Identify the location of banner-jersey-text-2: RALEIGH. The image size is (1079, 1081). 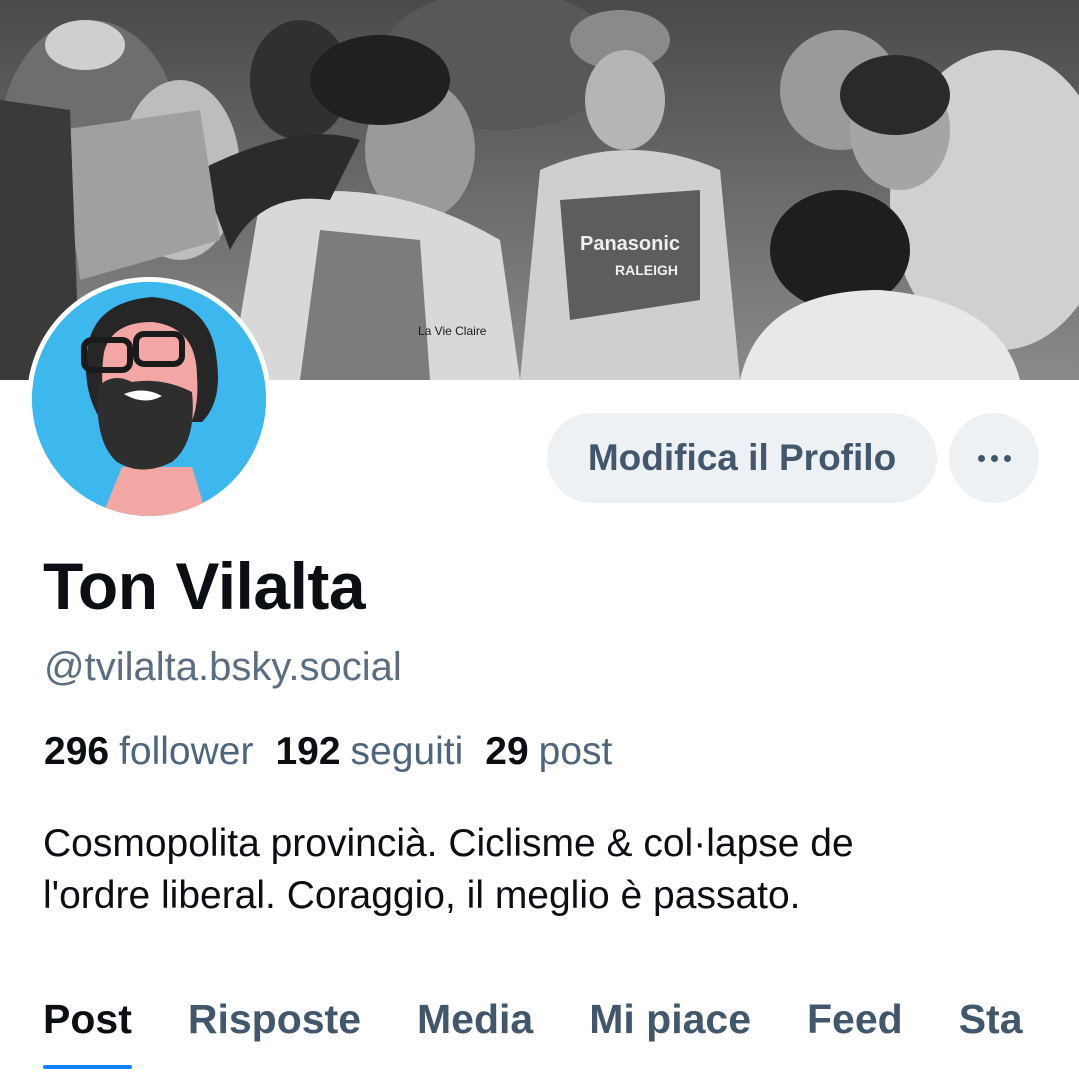
(646, 270).